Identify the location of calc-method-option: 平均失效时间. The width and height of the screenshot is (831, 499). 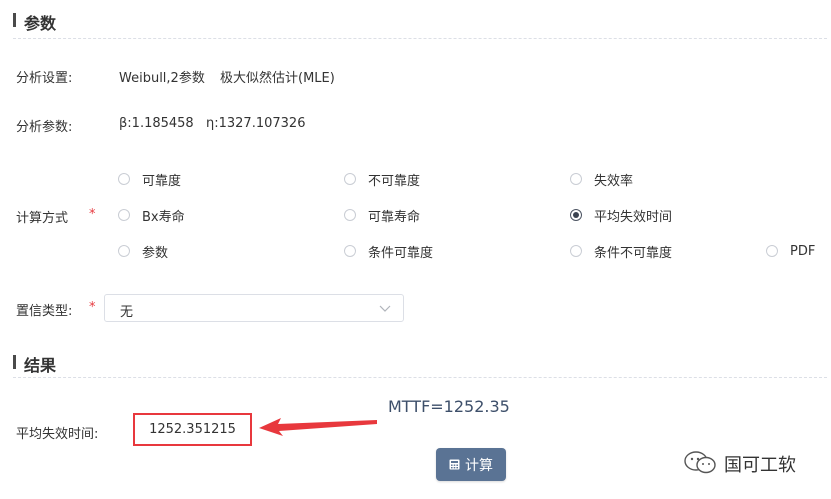
(621, 216).